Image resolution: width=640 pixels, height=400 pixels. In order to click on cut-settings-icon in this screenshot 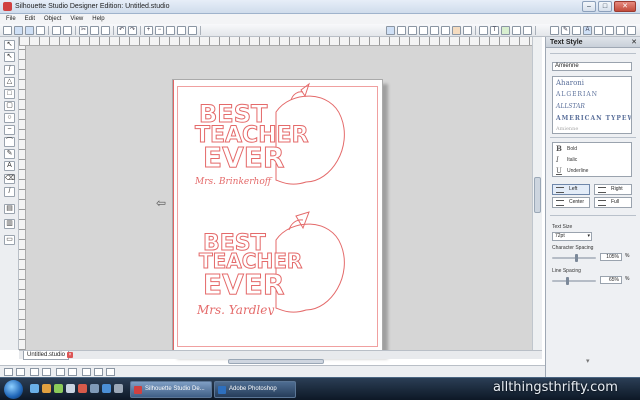, I will do `click(423, 30)`.